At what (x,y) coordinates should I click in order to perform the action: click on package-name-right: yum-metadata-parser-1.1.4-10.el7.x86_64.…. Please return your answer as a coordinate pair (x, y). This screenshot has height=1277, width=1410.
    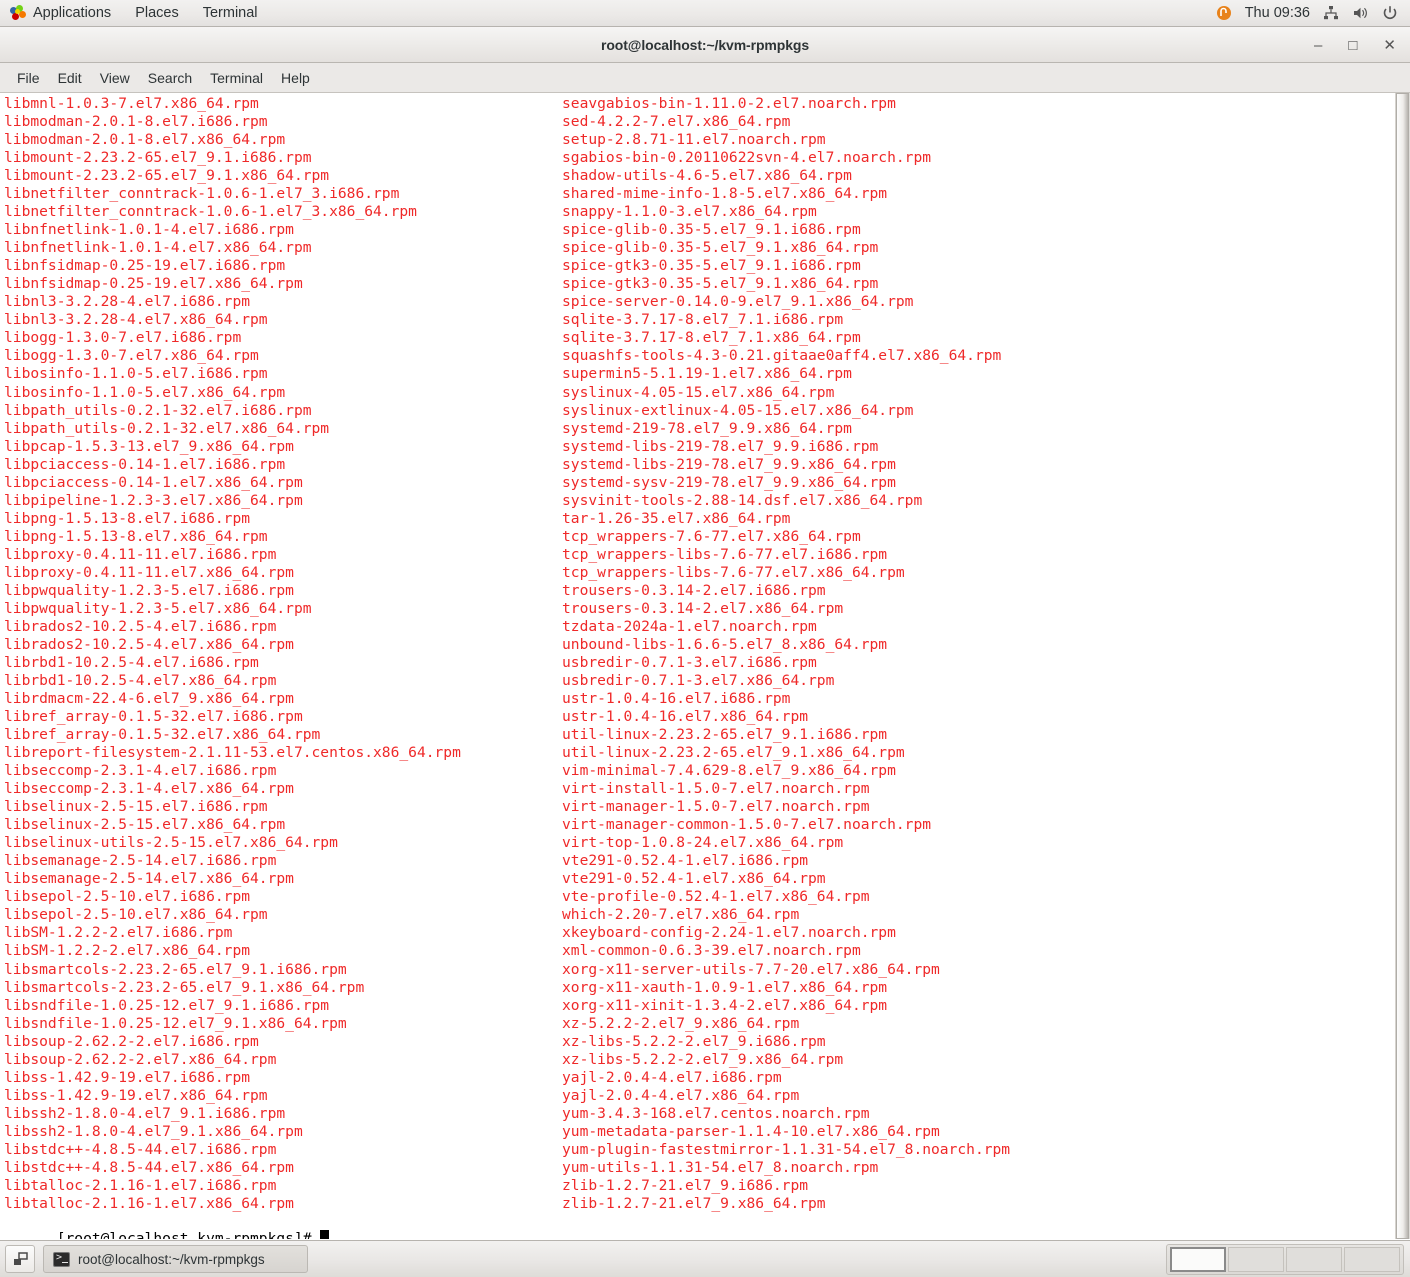
    Looking at the image, I should click on (751, 1131).